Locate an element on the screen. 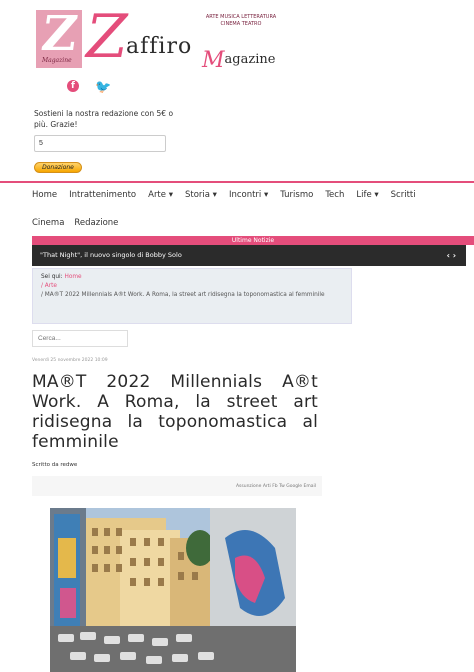 The width and height of the screenshot is (474, 672). social-links: f 🐦 is located at coordinates (89, 87).